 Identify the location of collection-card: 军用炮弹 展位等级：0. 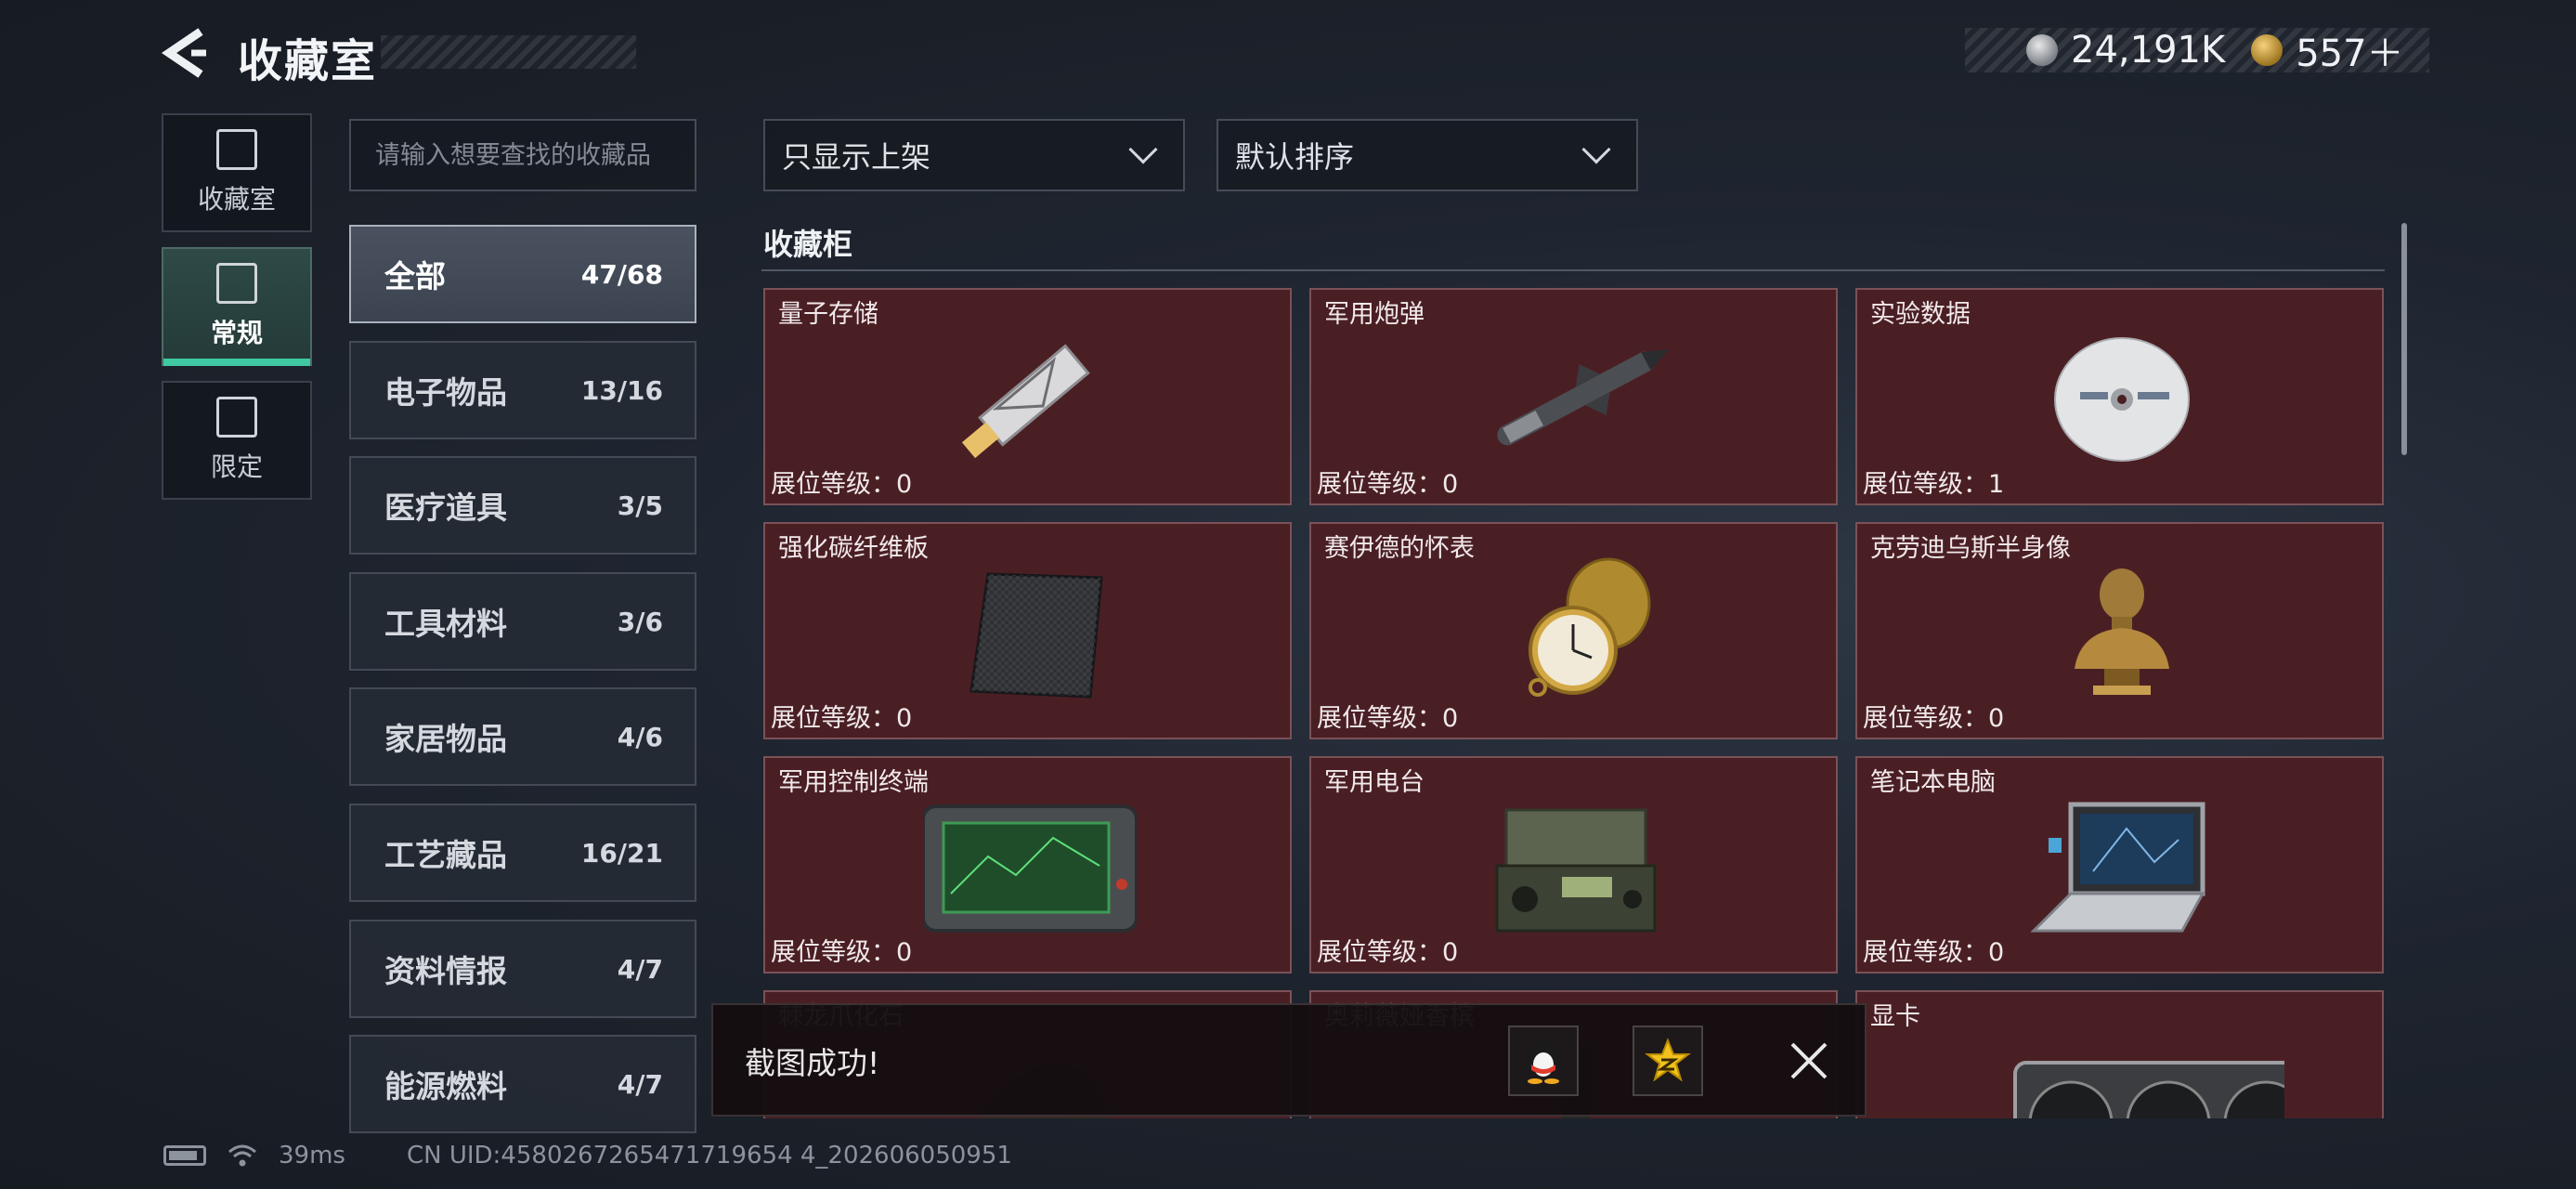
(1573, 396).